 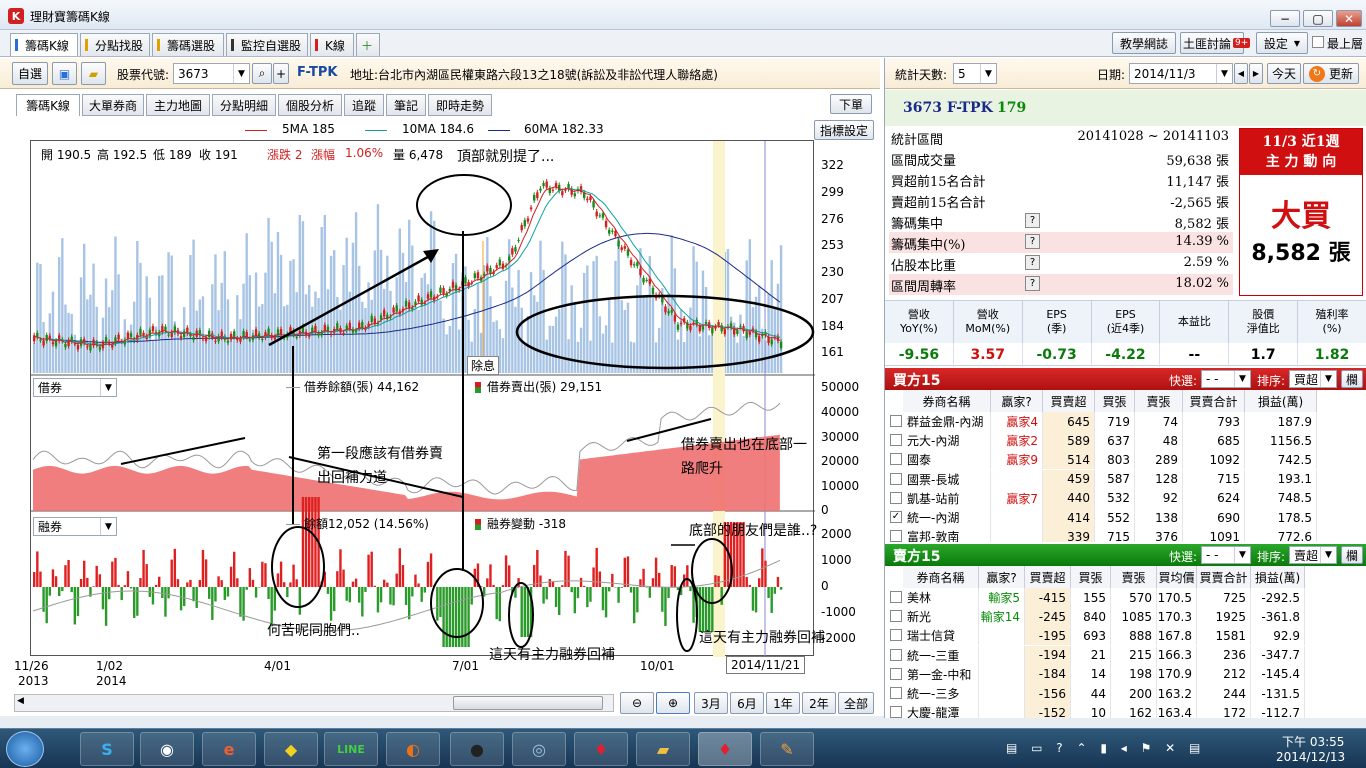 What do you see at coordinates (115, 44) in the screenshot?
I see `tab-branch-search: 分點找股` at bounding box center [115, 44].